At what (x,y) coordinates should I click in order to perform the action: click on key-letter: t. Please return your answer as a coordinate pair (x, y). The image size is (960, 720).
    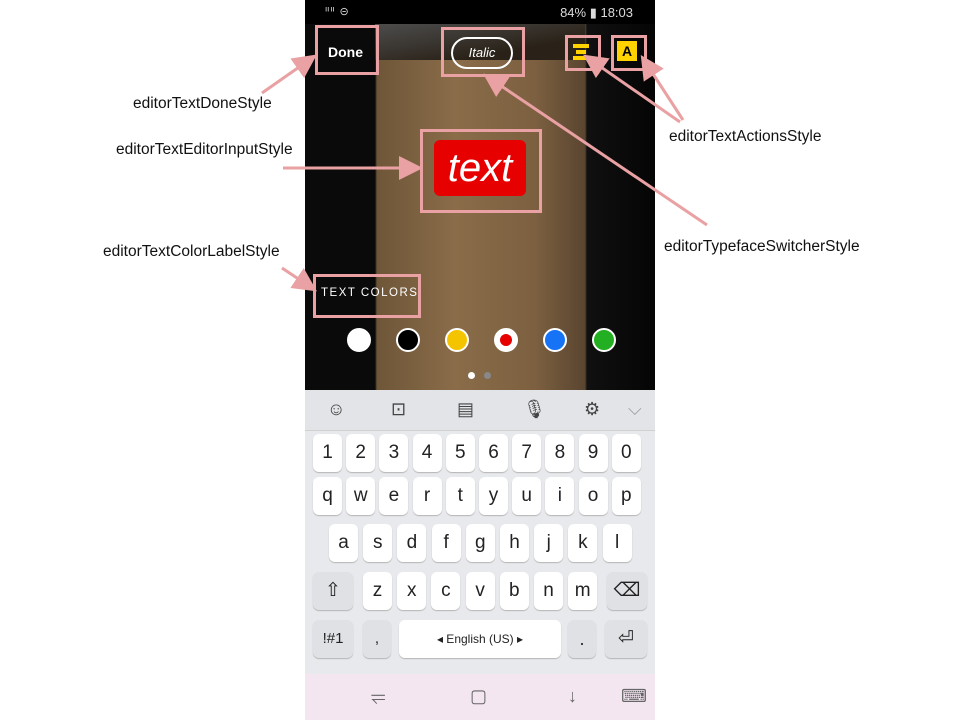
    Looking at the image, I should click on (460, 496).